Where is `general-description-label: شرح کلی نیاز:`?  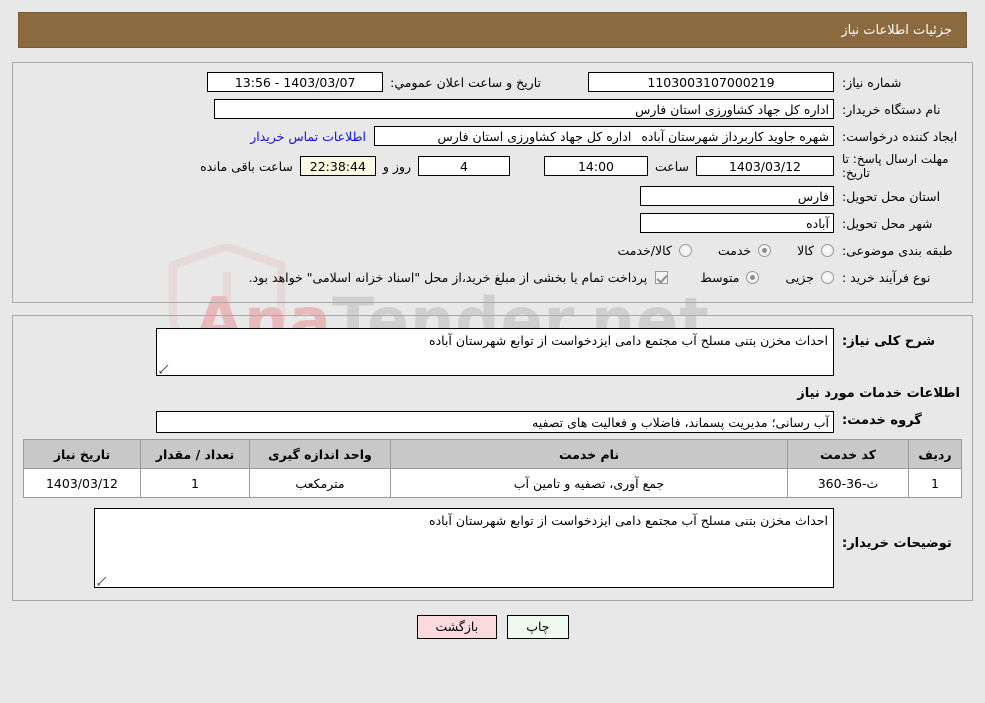 general-description-label: شرح کلی نیاز: is located at coordinates (889, 341).